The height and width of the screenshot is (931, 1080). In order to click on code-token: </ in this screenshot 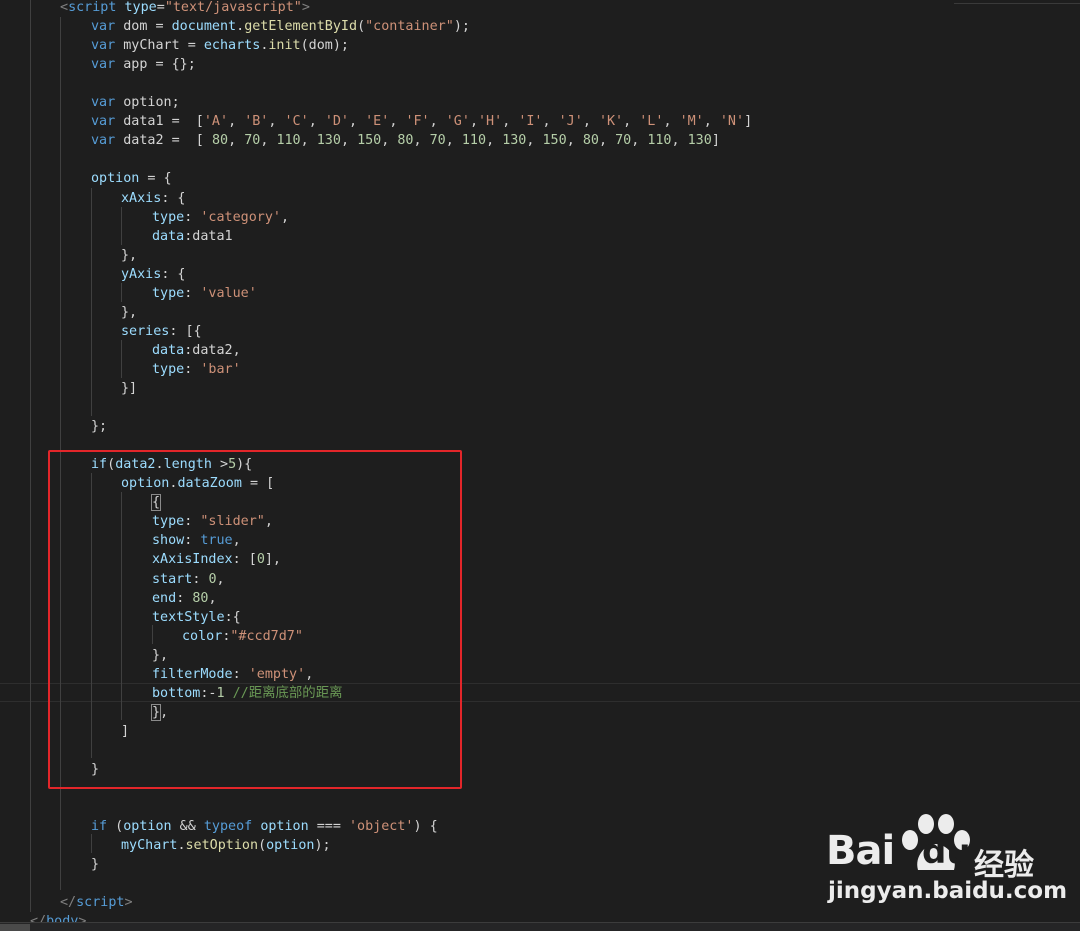, I will do `click(68, 903)`.